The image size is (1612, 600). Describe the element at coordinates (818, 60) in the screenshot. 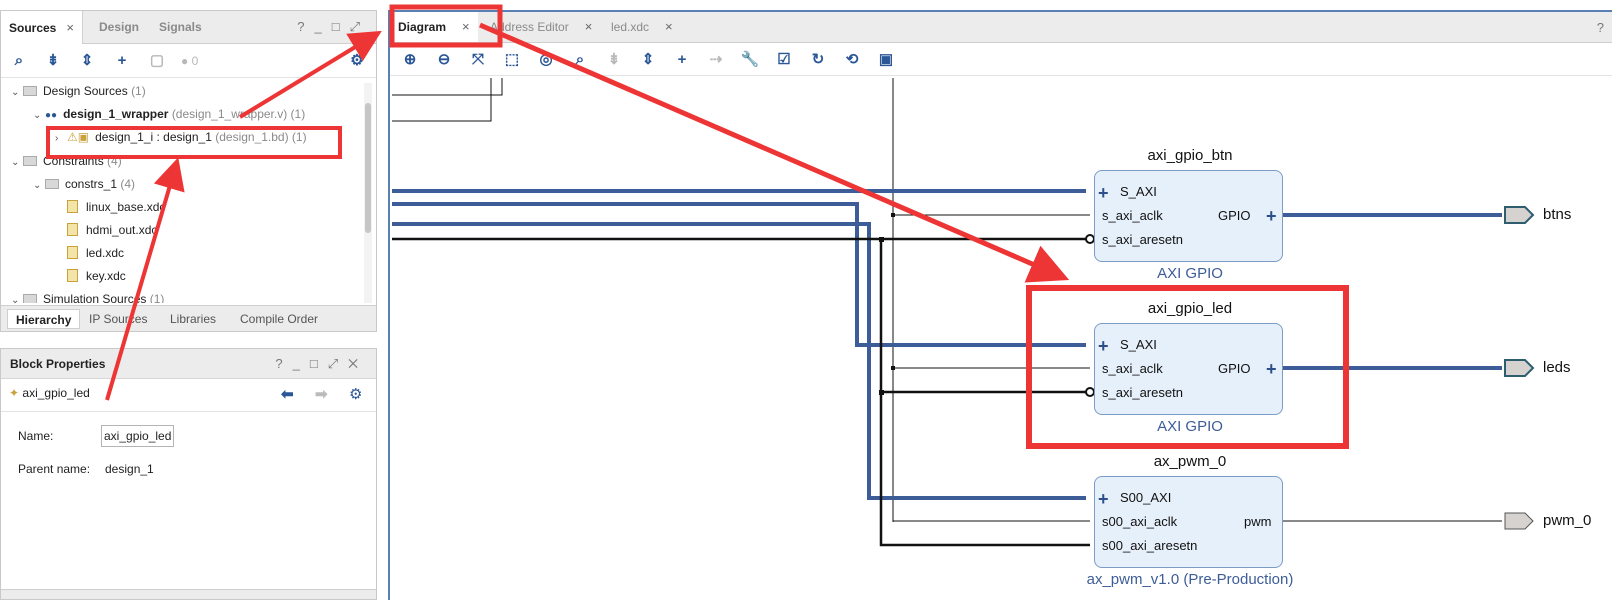

I see `refresh-icon: ↻` at that location.